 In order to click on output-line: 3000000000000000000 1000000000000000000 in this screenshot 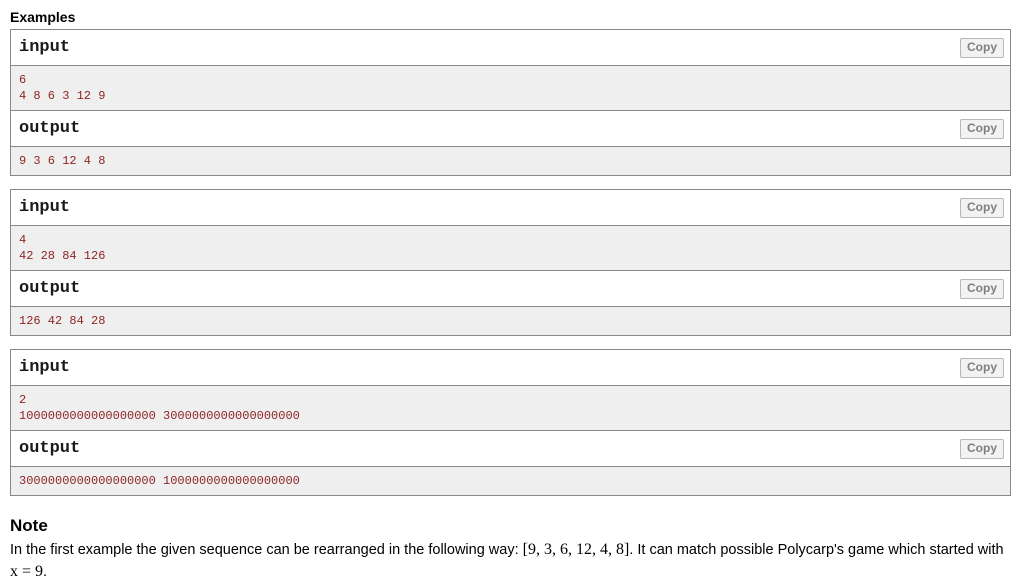, I will do `click(159, 481)`.